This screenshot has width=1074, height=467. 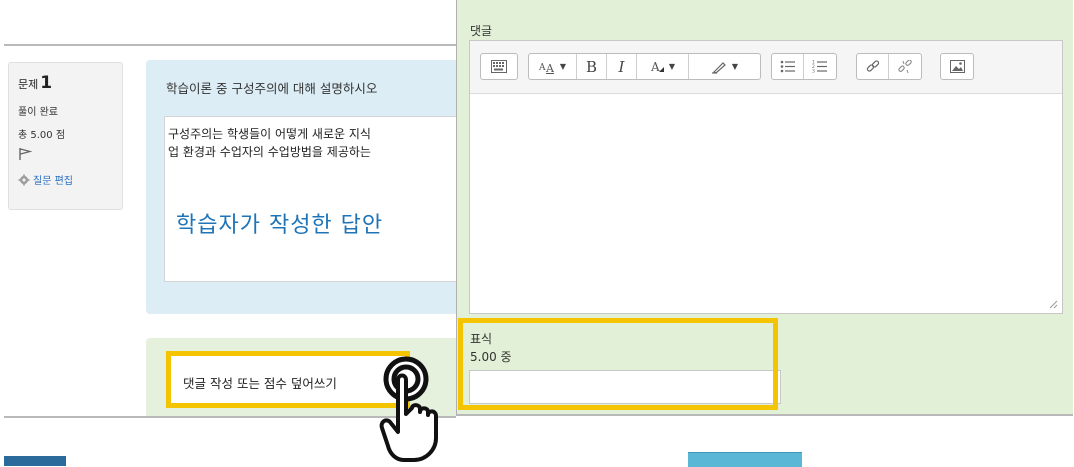 I want to click on toolbar-group-lists: 123, so click(x=804, y=66).